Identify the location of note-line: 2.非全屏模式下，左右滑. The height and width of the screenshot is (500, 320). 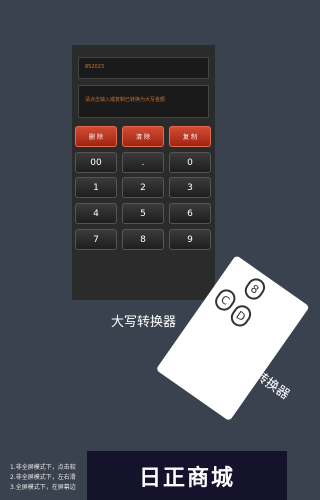
(43, 477).